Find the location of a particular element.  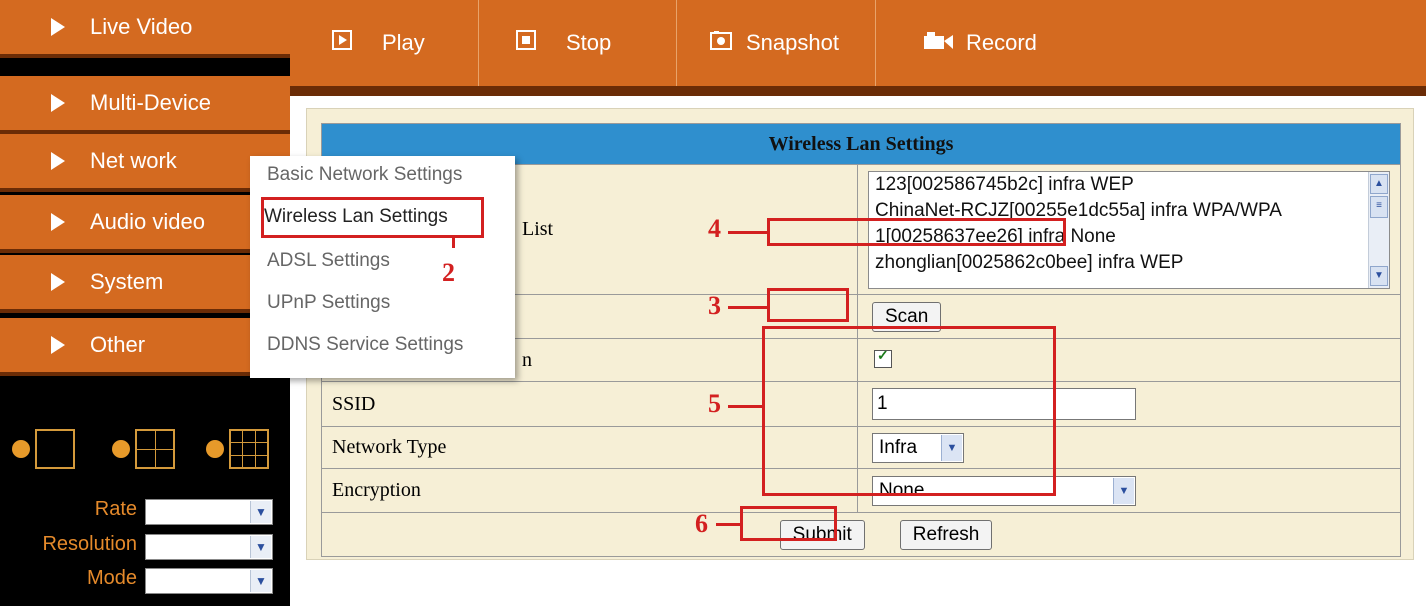

highlight-wireless-menu is located at coordinates (372, 217).